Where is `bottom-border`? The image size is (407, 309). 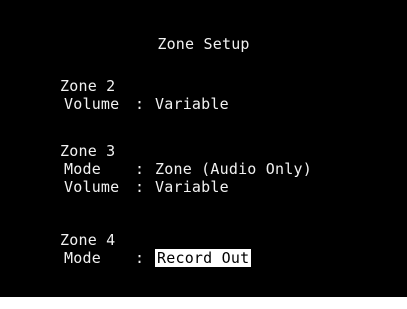 bottom-border is located at coordinates (203, 303).